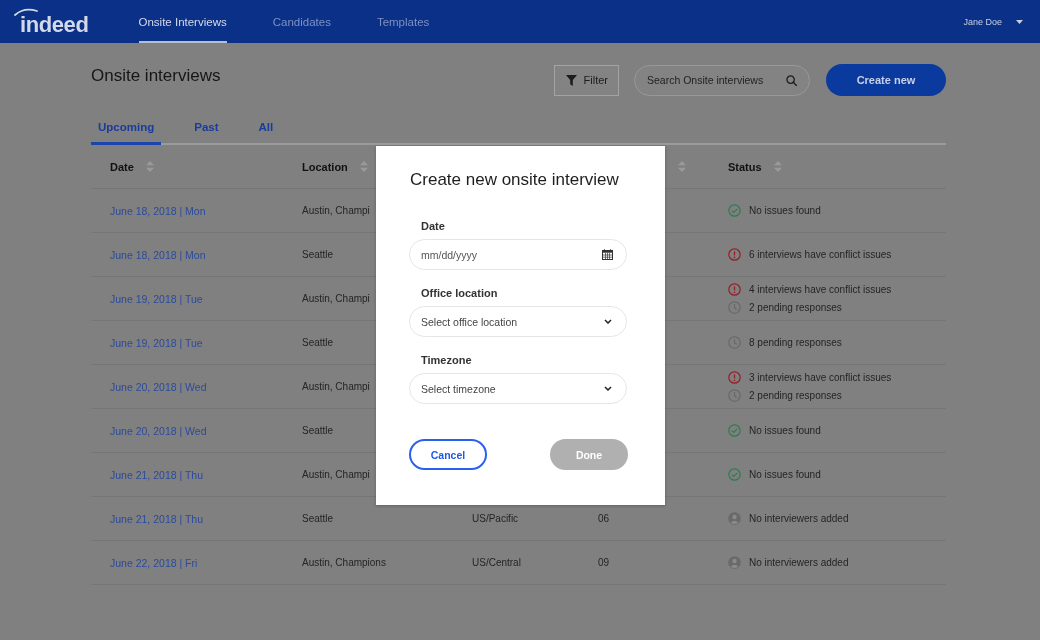  Describe the element at coordinates (518, 321) in the screenshot. I see `dropdown-field: Select office location` at that location.